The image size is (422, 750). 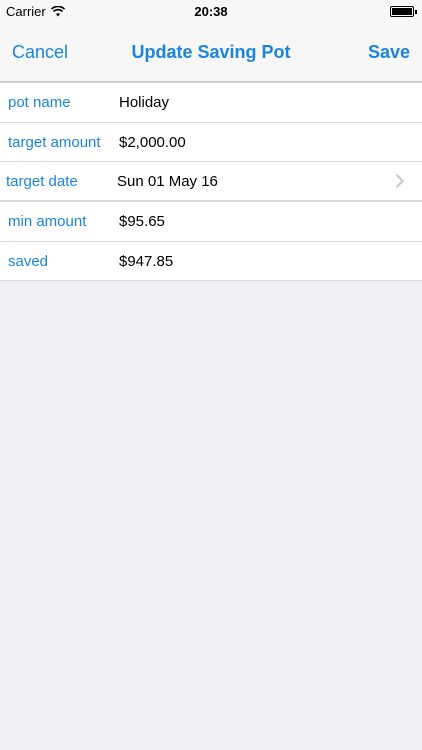 I want to click on status-bar: Carrier 20:38, so click(x=211, y=11).